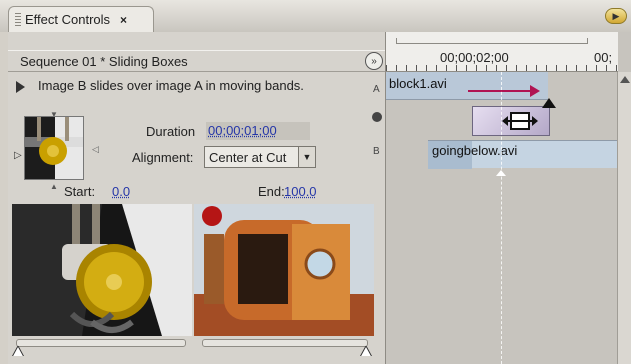 The height and width of the screenshot is (364, 631). Describe the element at coordinates (104, 61) in the screenshot. I see `sequence-title: Sequence 01 * Sliding Boxes` at that location.